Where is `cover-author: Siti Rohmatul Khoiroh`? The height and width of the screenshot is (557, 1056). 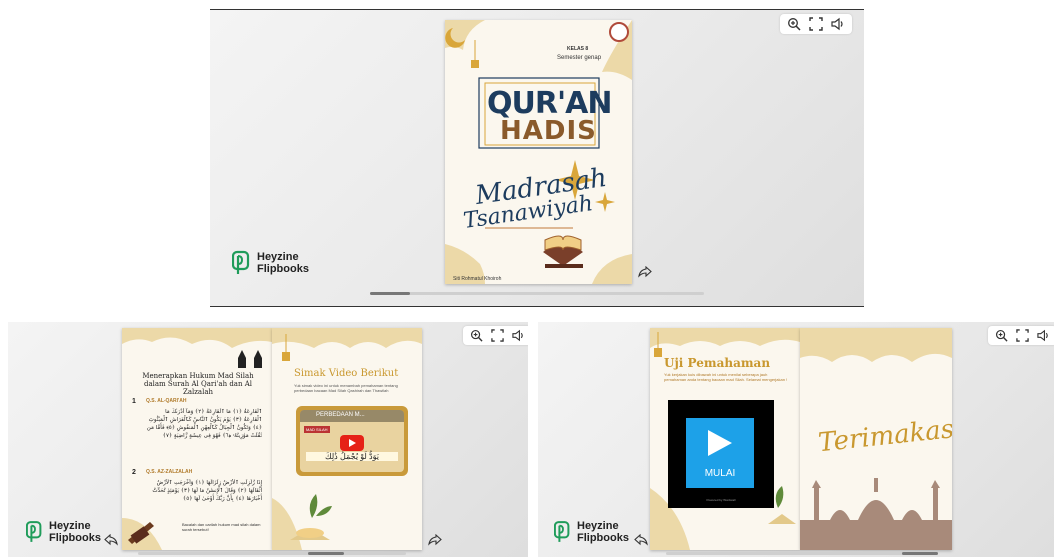
cover-author: Siti Rohmatul Khoiroh is located at coordinates (477, 279).